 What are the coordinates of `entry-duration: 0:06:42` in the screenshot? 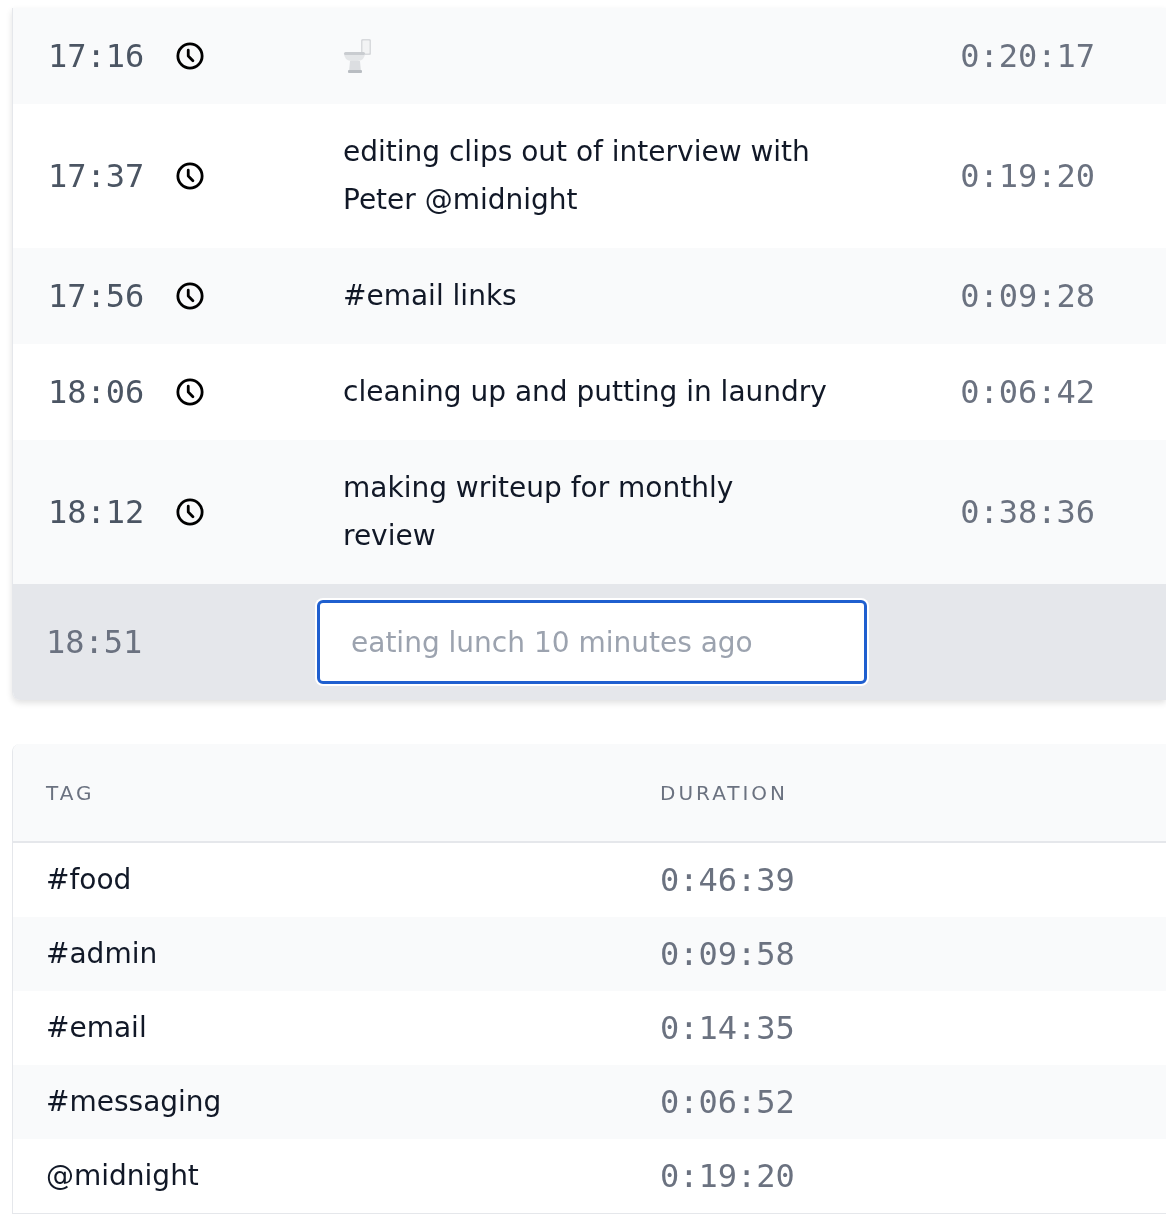 It's located at (1027, 392).